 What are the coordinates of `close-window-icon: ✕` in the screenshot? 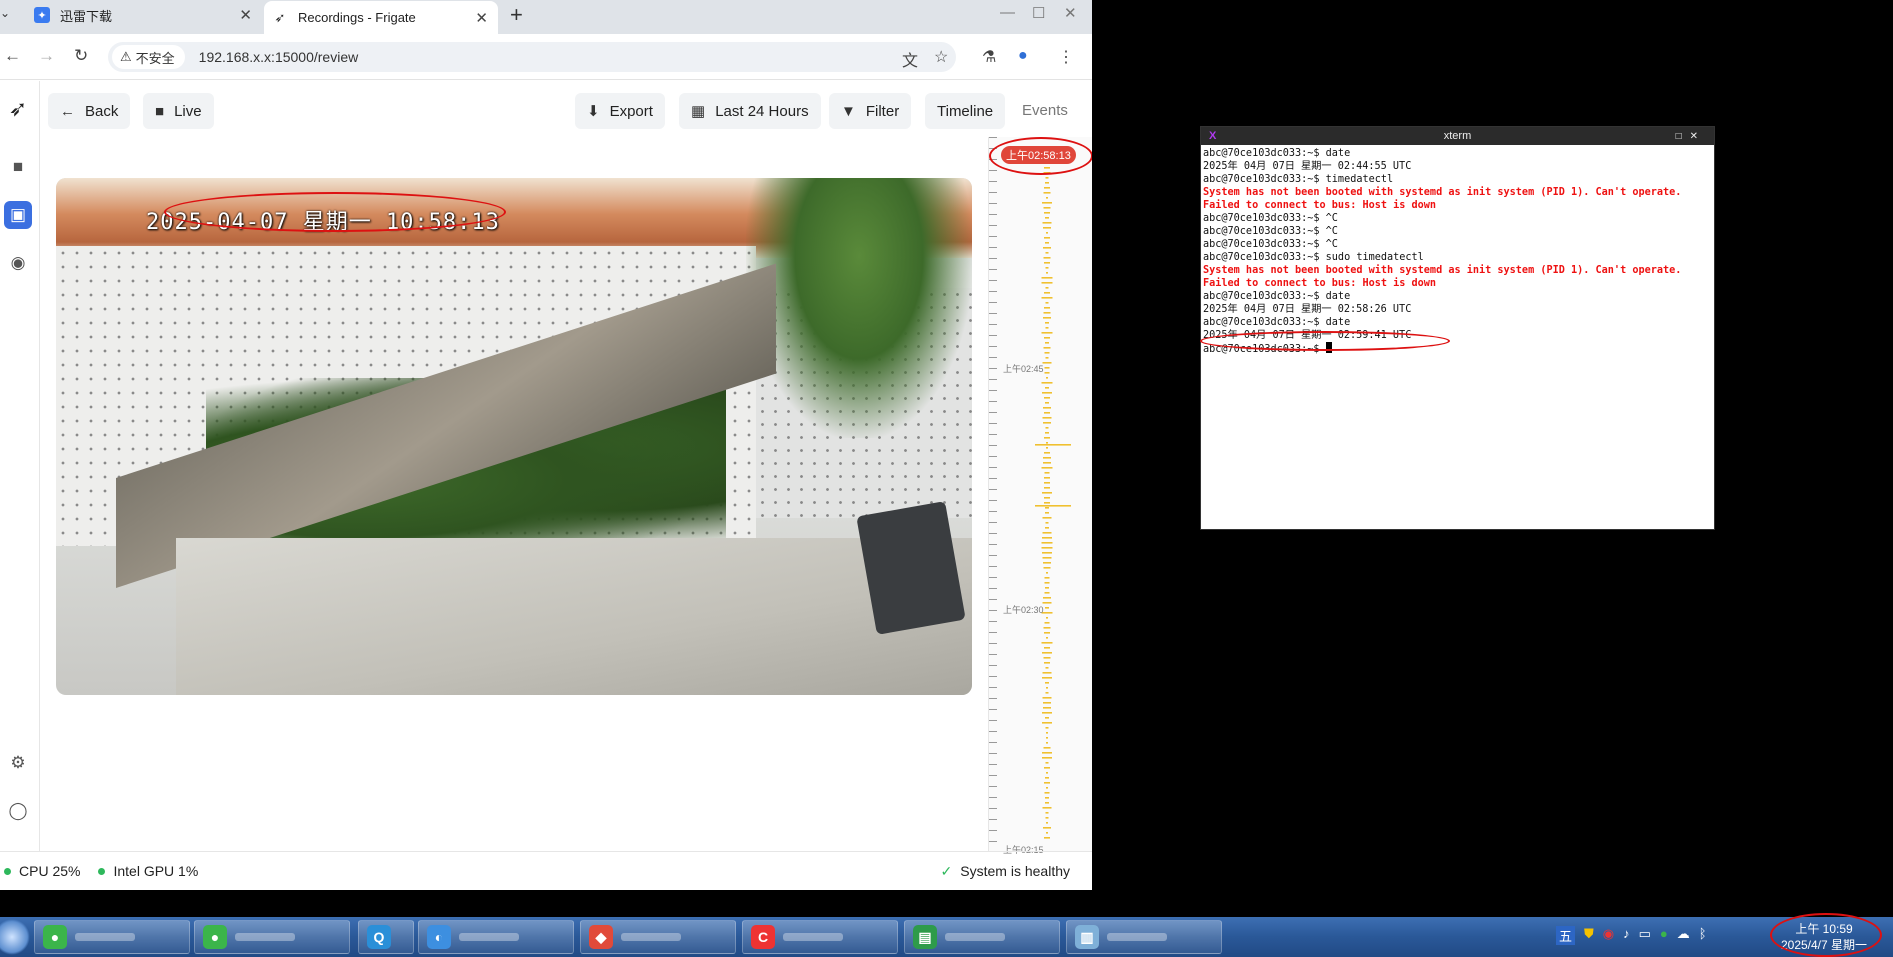 It's located at (1070, 13).